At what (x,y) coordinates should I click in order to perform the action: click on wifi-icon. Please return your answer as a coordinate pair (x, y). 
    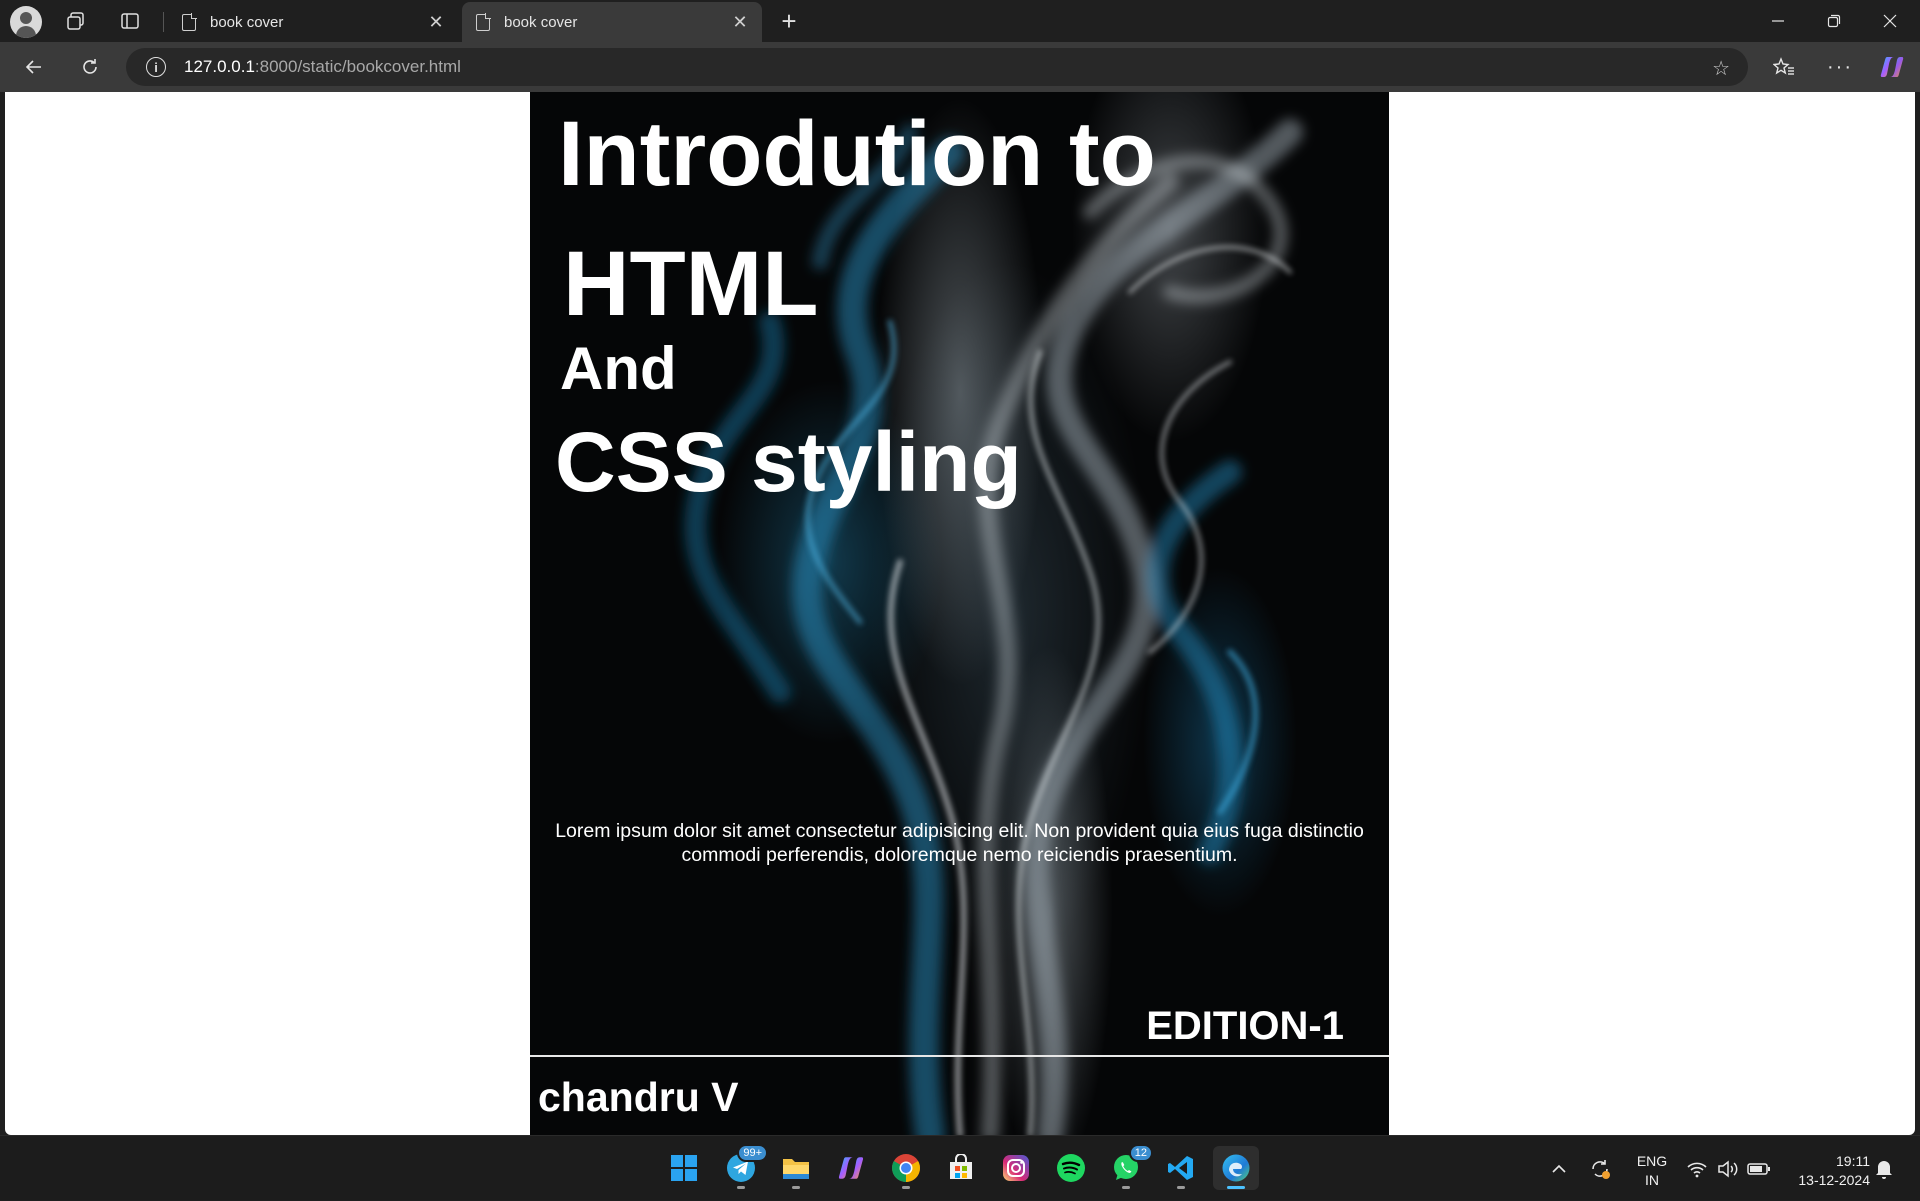
    Looking at the image, I should click on (1697, 1169).